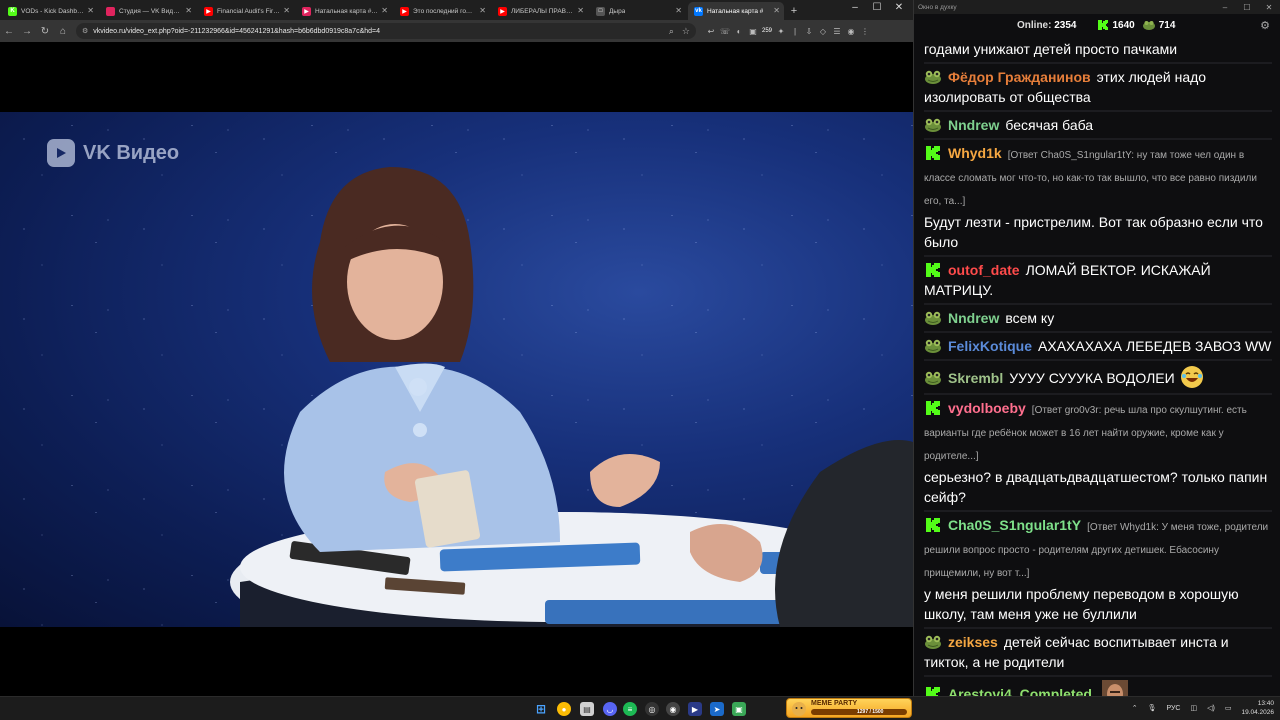  Describe the element at coordinates (975, 378) in the screenshot. I see `chat-username: Skrembl` at that location.